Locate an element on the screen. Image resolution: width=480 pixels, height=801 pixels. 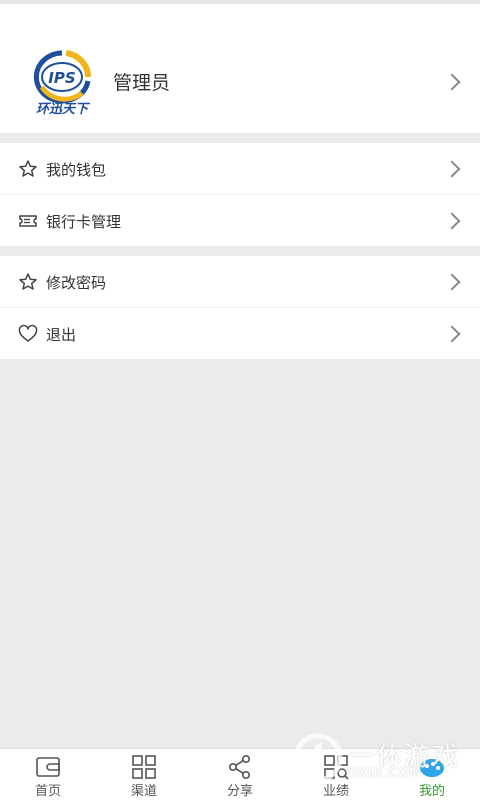
watermark-logo-icon is located at coordinates (318, 758).